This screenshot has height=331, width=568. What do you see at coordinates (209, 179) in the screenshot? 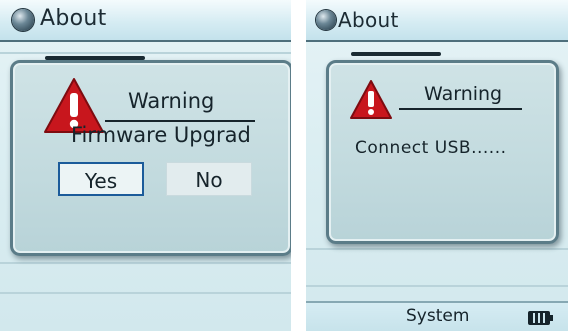
I see `no-button: No` at bounding box center [209, 179].